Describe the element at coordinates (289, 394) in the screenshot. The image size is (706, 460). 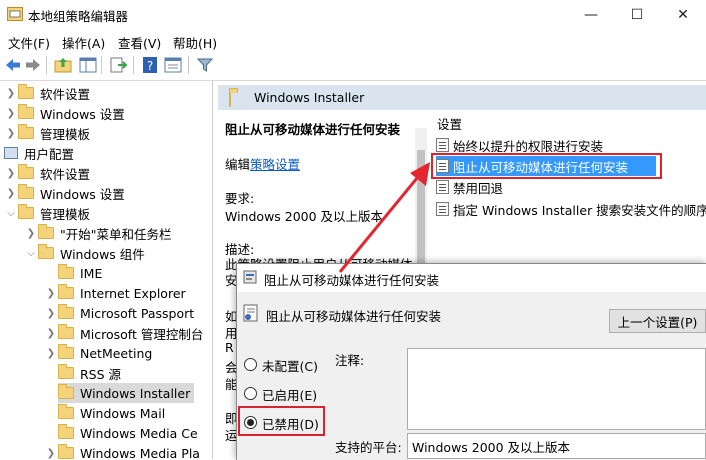
I see `radio-enabled-label: 已启用(E)` at that location.